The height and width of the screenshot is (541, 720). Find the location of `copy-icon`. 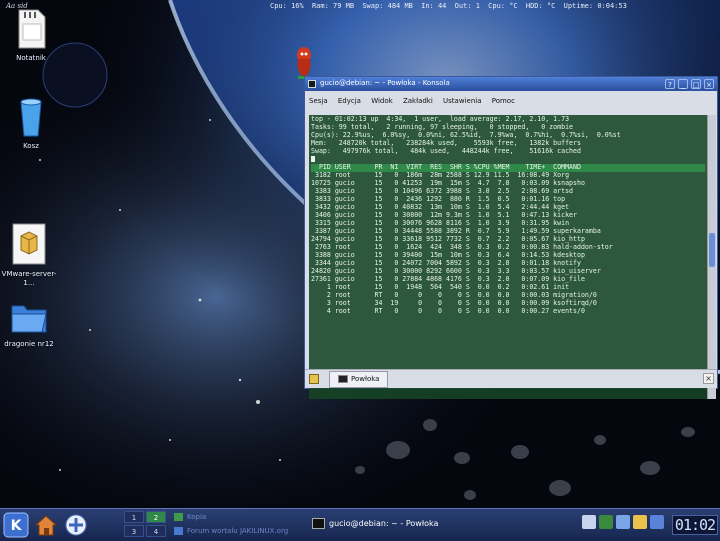

copy-icon is located at coordinates (178, 517).